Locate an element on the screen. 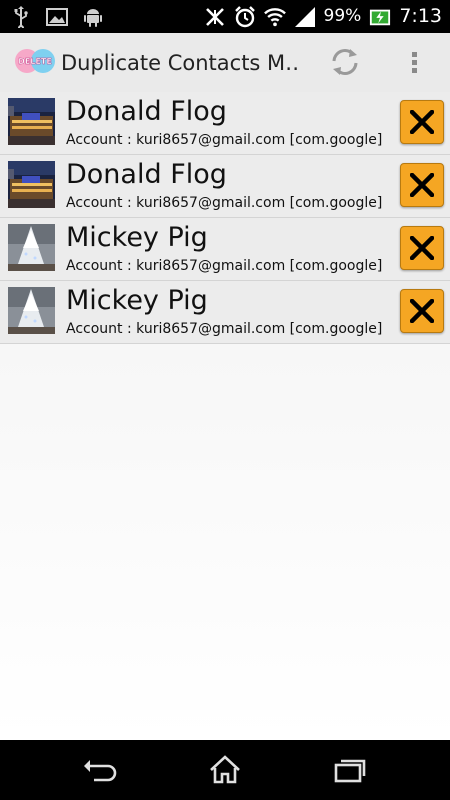  svg-text: DELETE is located at coordinates (35, 61).